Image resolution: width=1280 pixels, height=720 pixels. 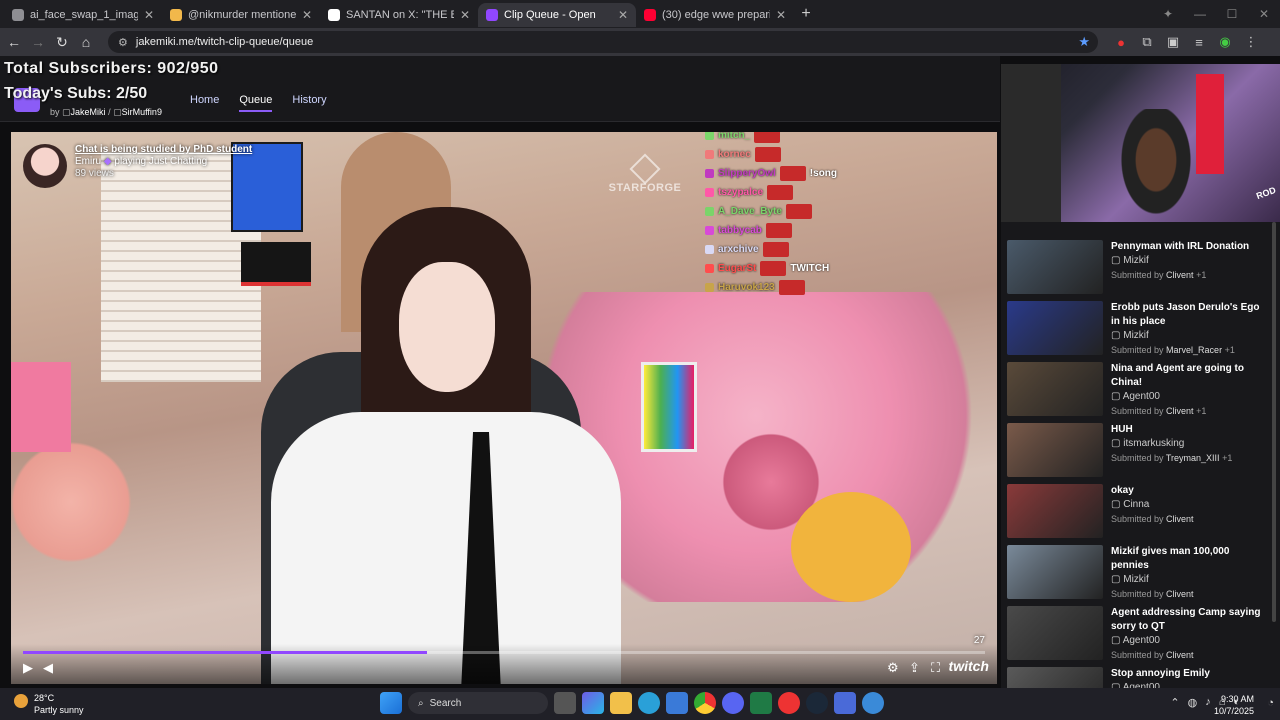 What do you see at coordinates (256, 103) in the screenshot?
I see `nav-queue: Queue` at bounding box center [256, 103].